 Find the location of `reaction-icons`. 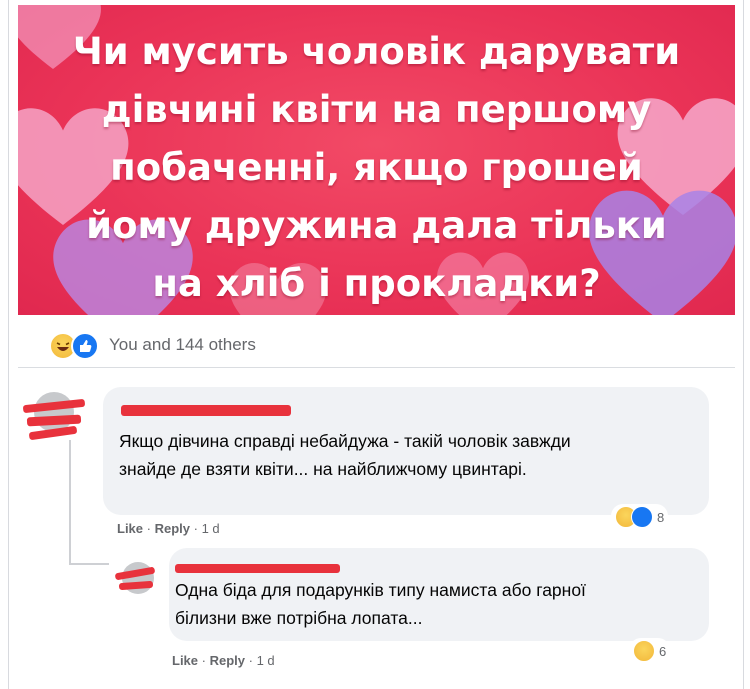

reaction-icons is located at coordinates (77, 346).